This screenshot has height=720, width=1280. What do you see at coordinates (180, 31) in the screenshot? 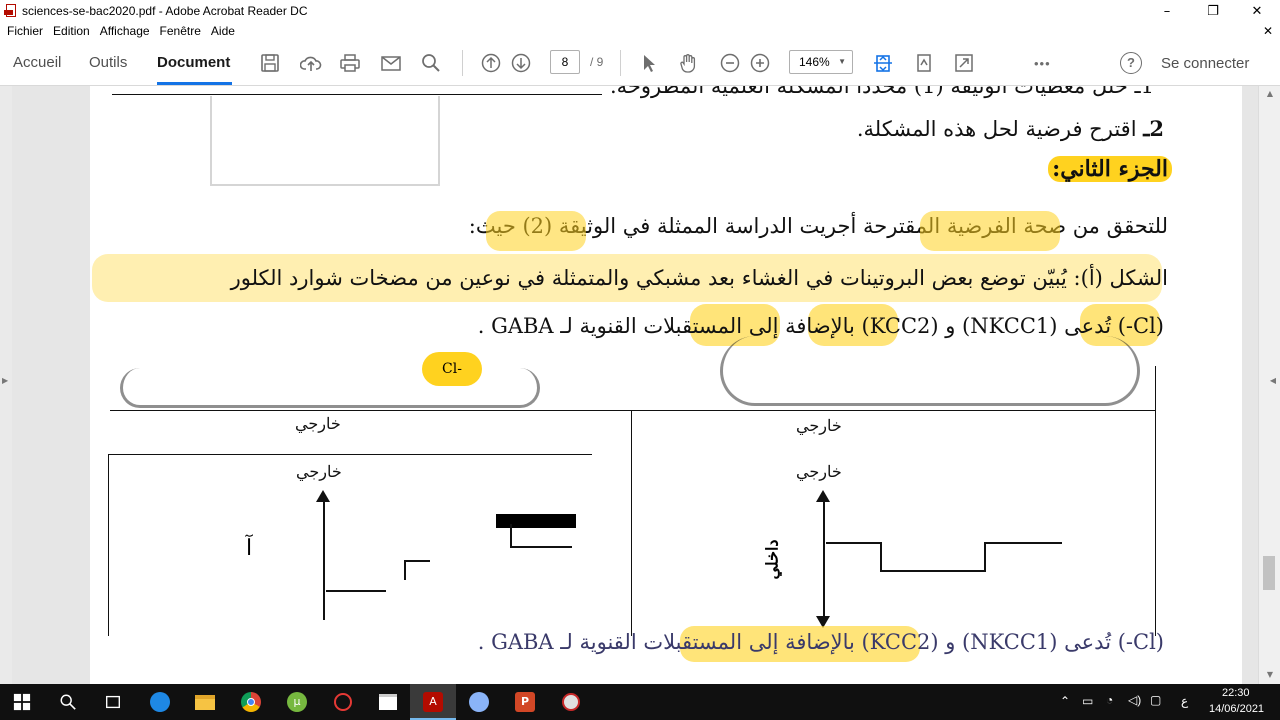
I see `menu-fenetre: Fenêtre` at bounding box center [180, 31].